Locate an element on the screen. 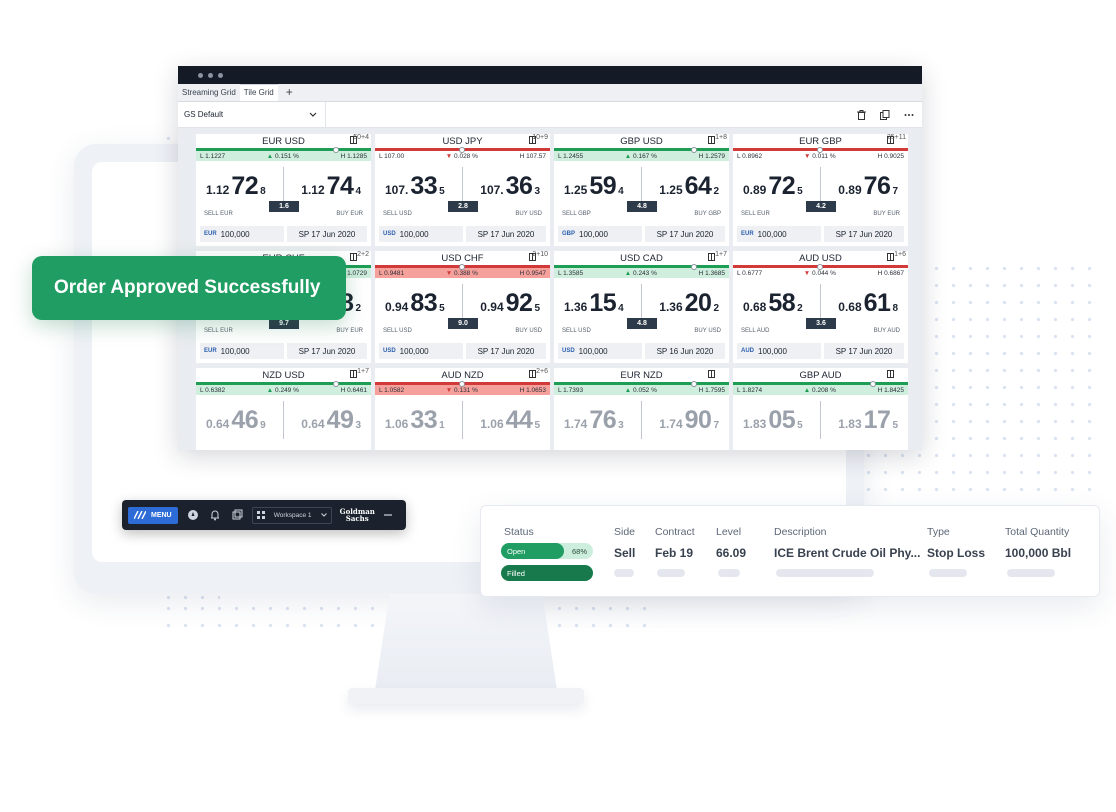 The image size is (1116, 812). change-percent: 0.249 % is located at coordinates (287, 390).